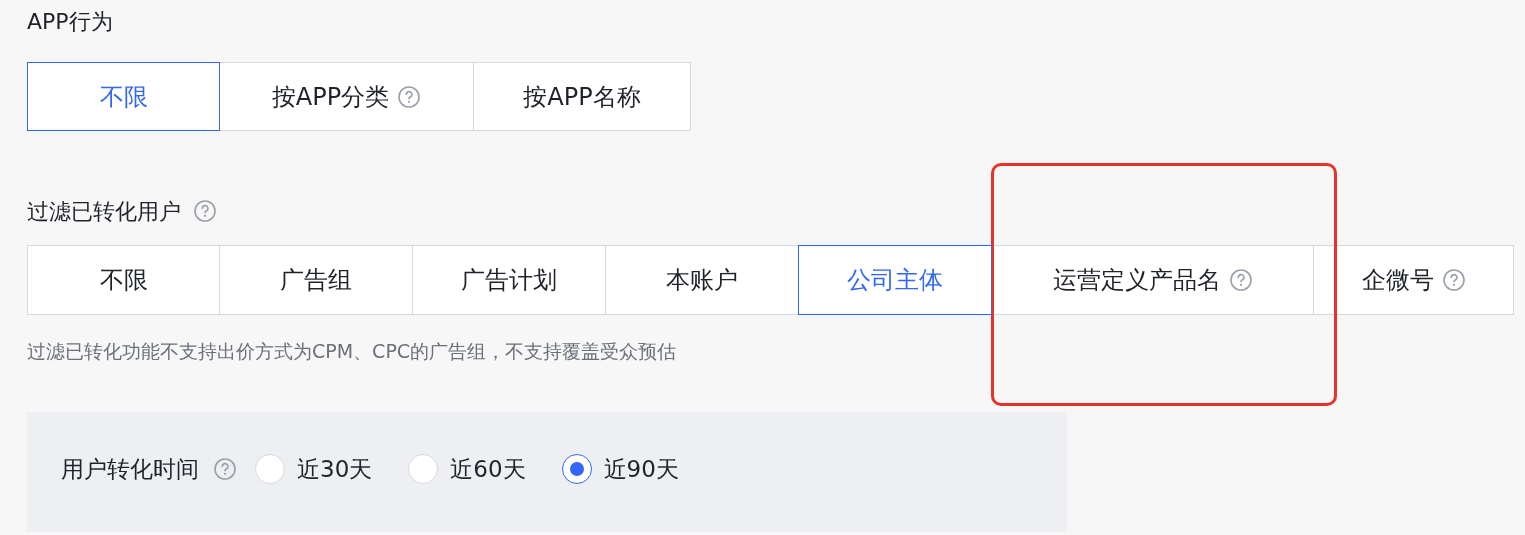 The height and width of the screenshot is (535, 1525). Describe the element at coordinates (582, 96) in the screenshot. I see `segment-option: 按APP名称` at that location.